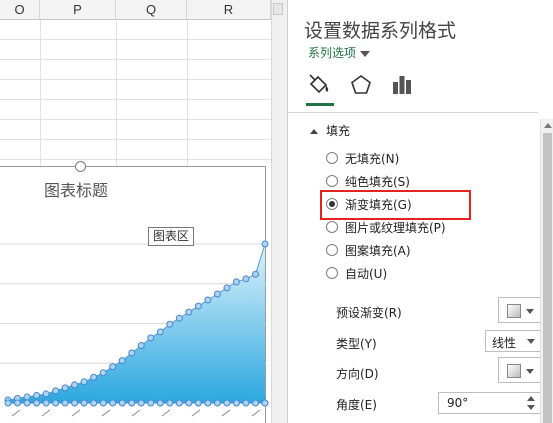 This screenshot has height=423, width=553. I want to click on radio-auto-fill: 自动(U), so click(356, 273).